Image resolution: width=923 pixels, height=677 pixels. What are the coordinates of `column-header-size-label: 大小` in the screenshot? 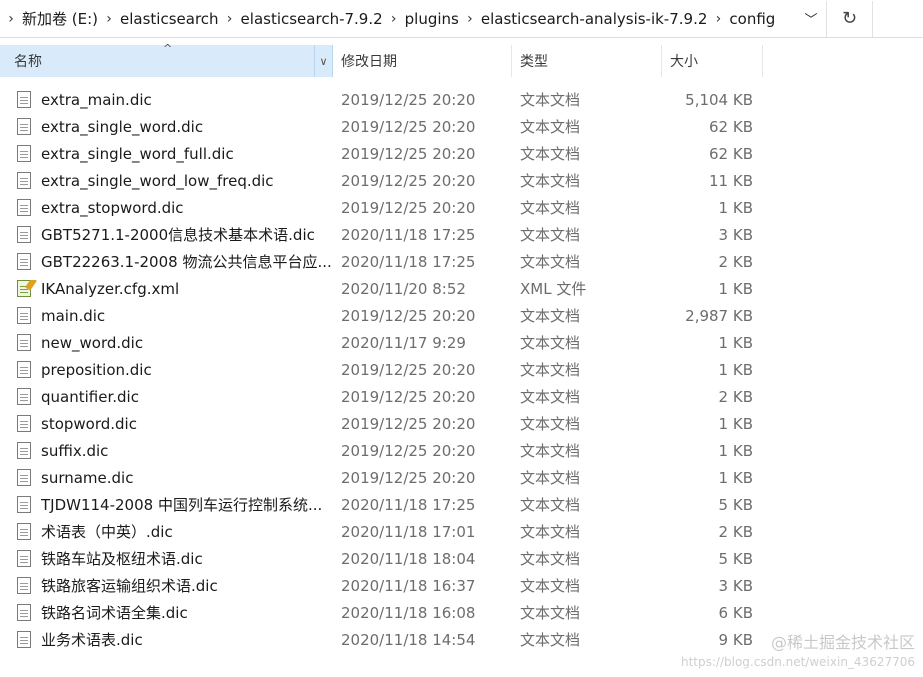 It's located at (684, 62).